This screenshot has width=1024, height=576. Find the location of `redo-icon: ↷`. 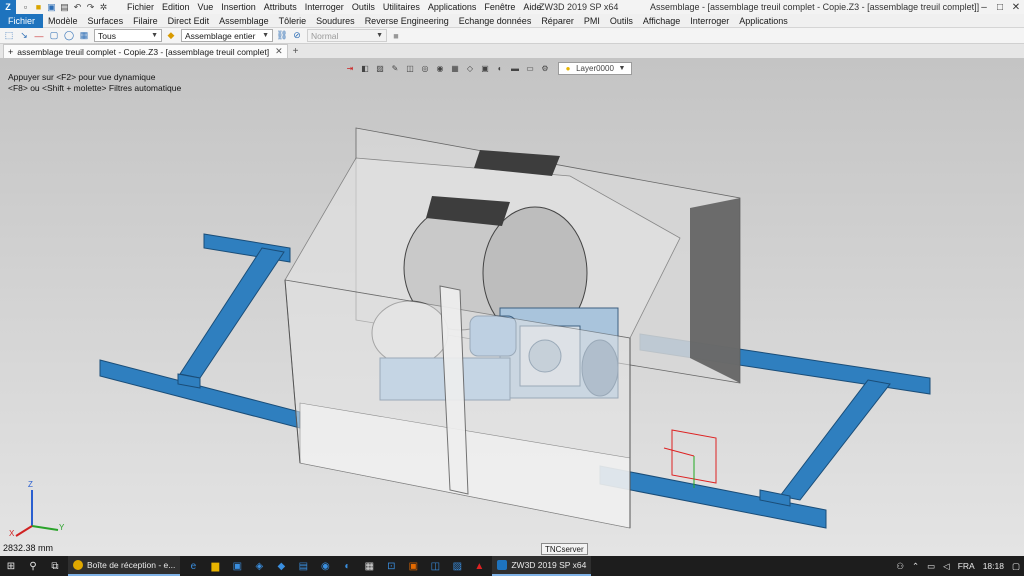

redo-icon: ↷ is located at coordinates (90, 7).